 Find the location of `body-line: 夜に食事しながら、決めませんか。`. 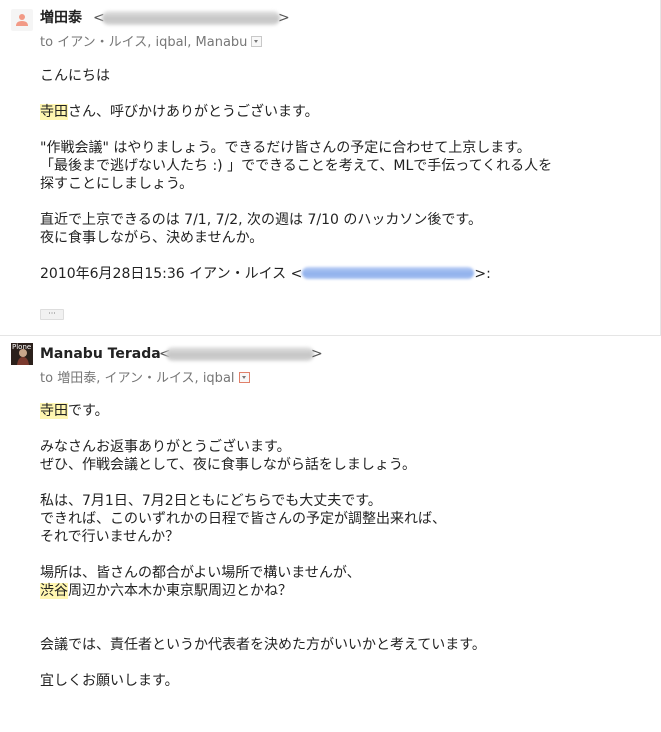

body-line: 夜に食事しながら、決めませんか。 is located at coordinates (152, 238).